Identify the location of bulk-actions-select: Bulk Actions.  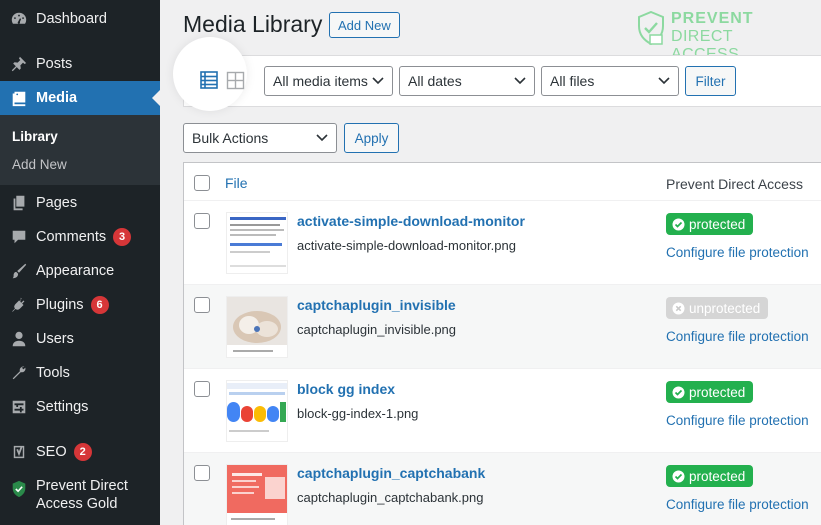
(260, 138).